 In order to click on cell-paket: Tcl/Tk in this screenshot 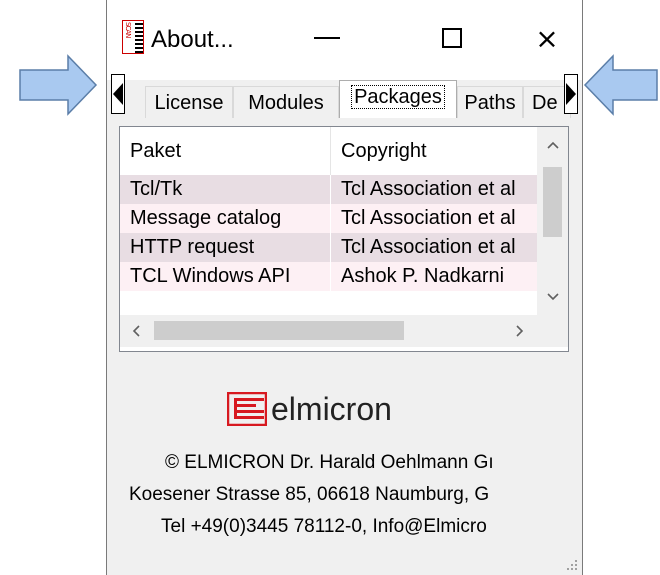, I will do `click(225, 189)`.